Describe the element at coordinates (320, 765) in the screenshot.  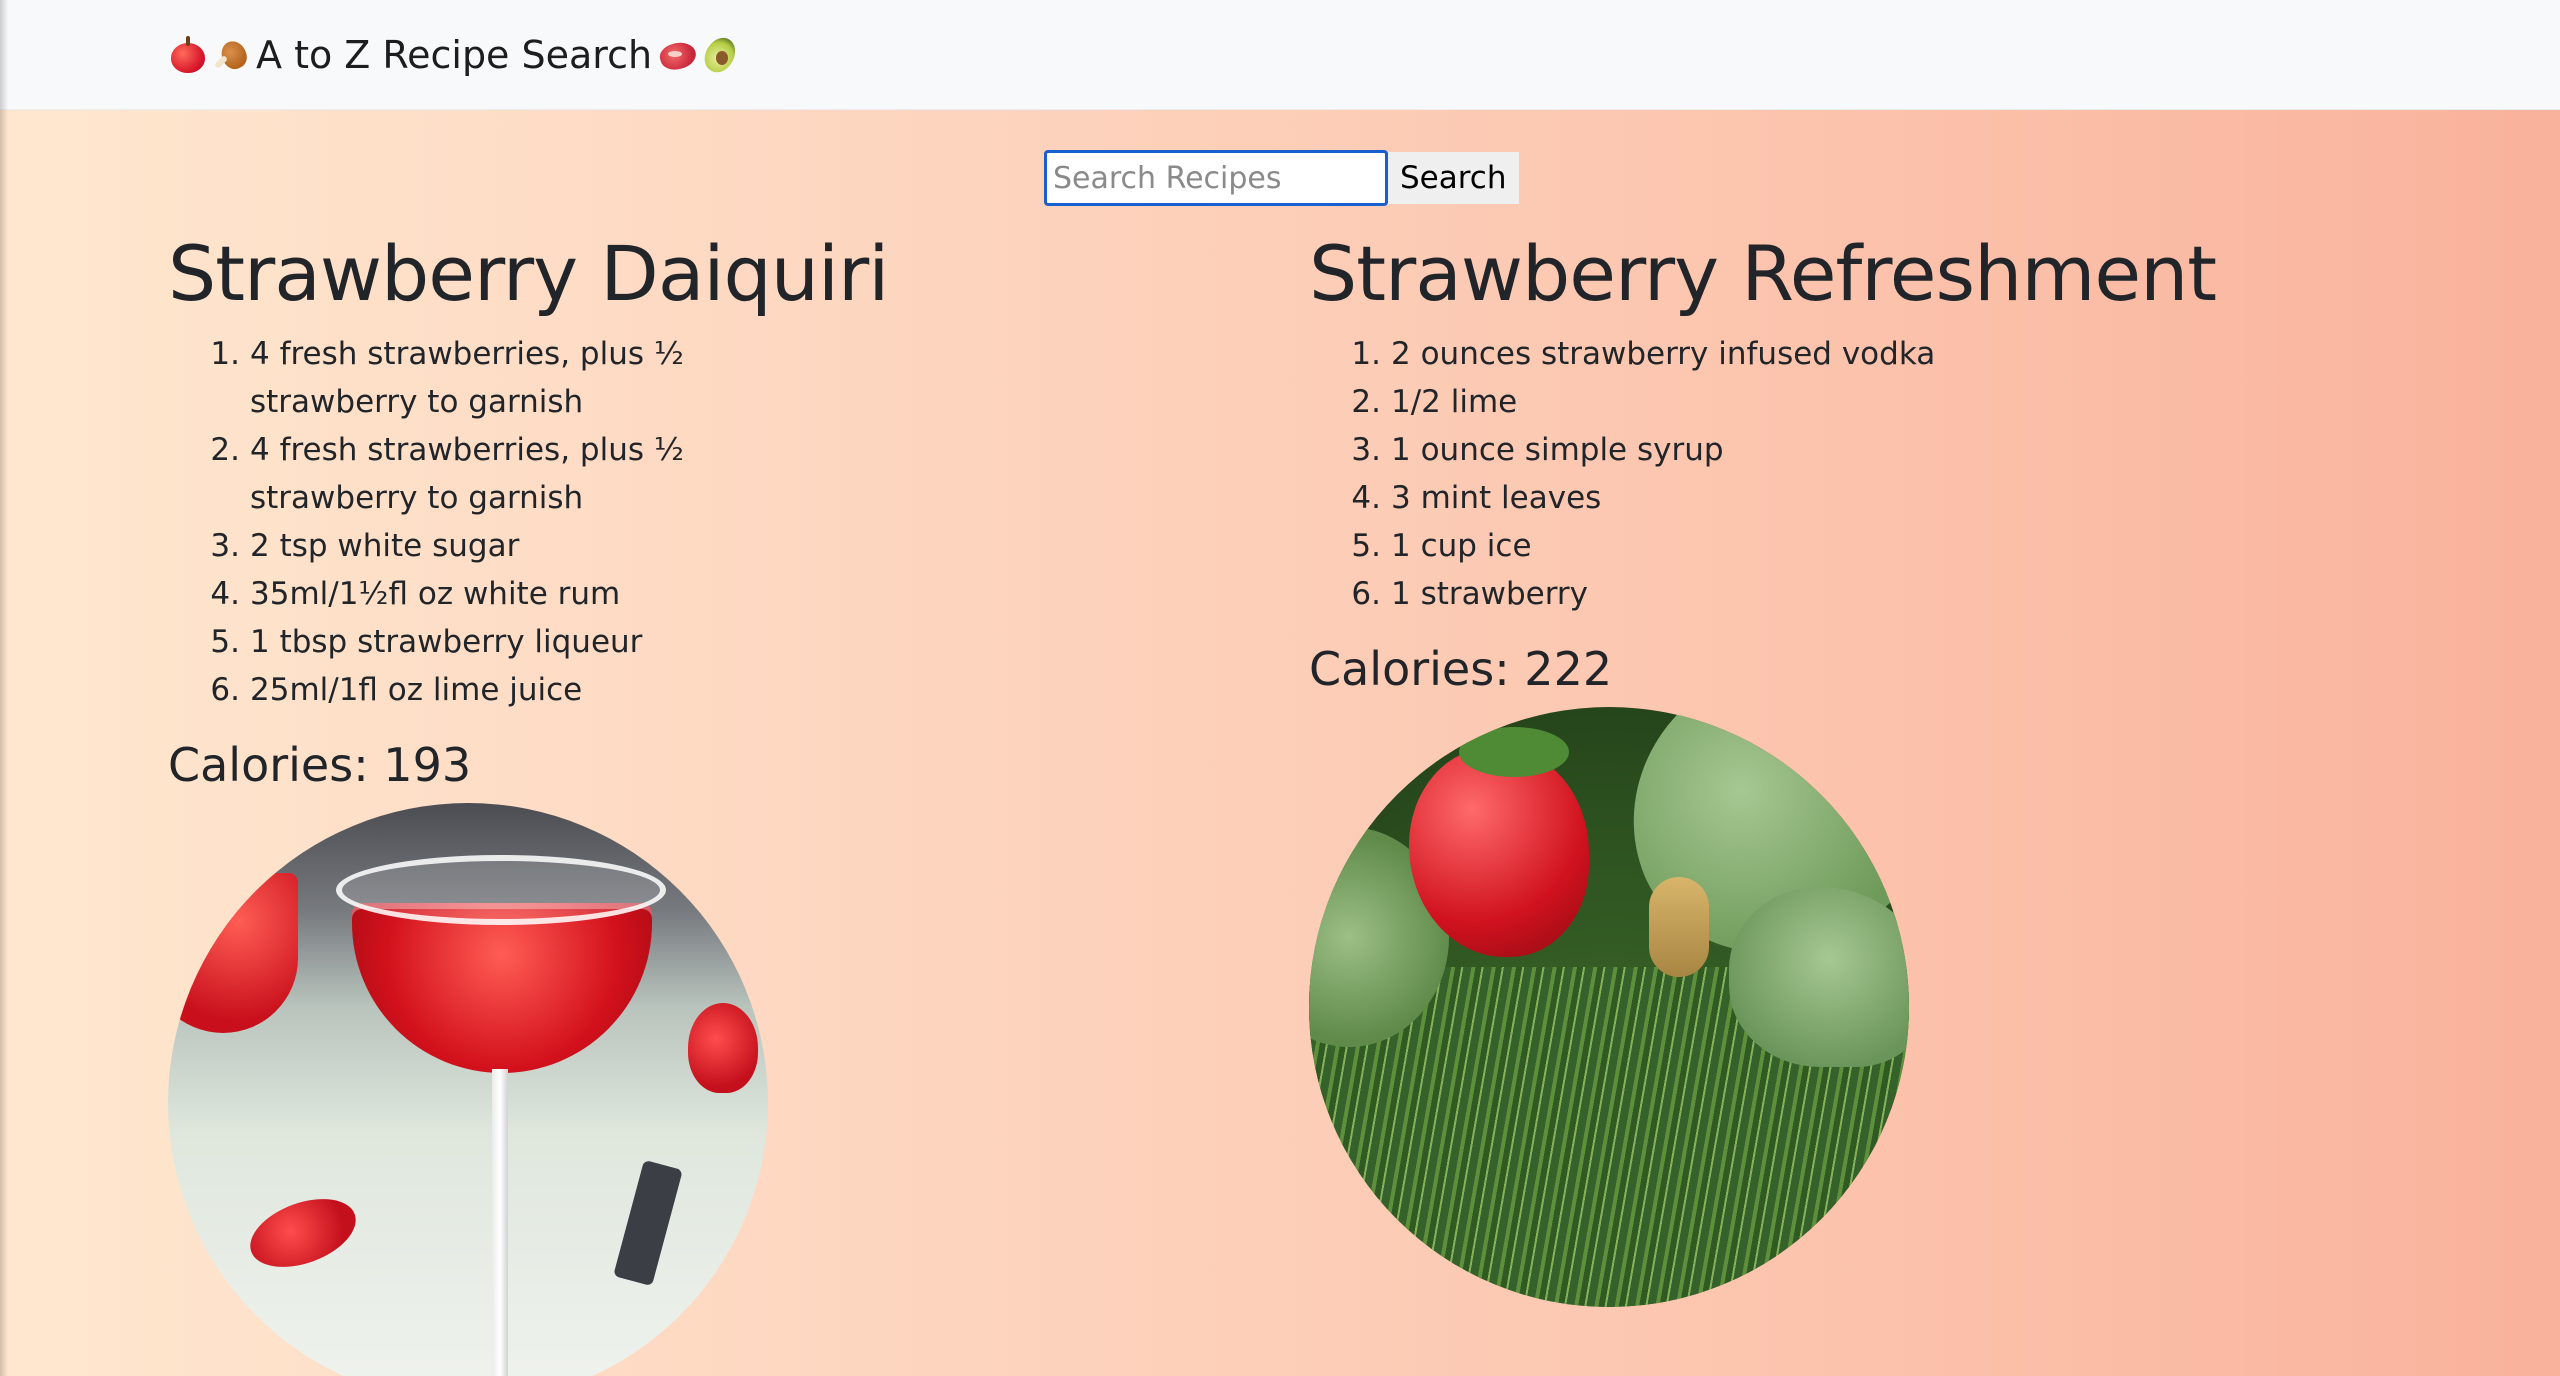
I see `calories-label: Calories: 193` at that location.